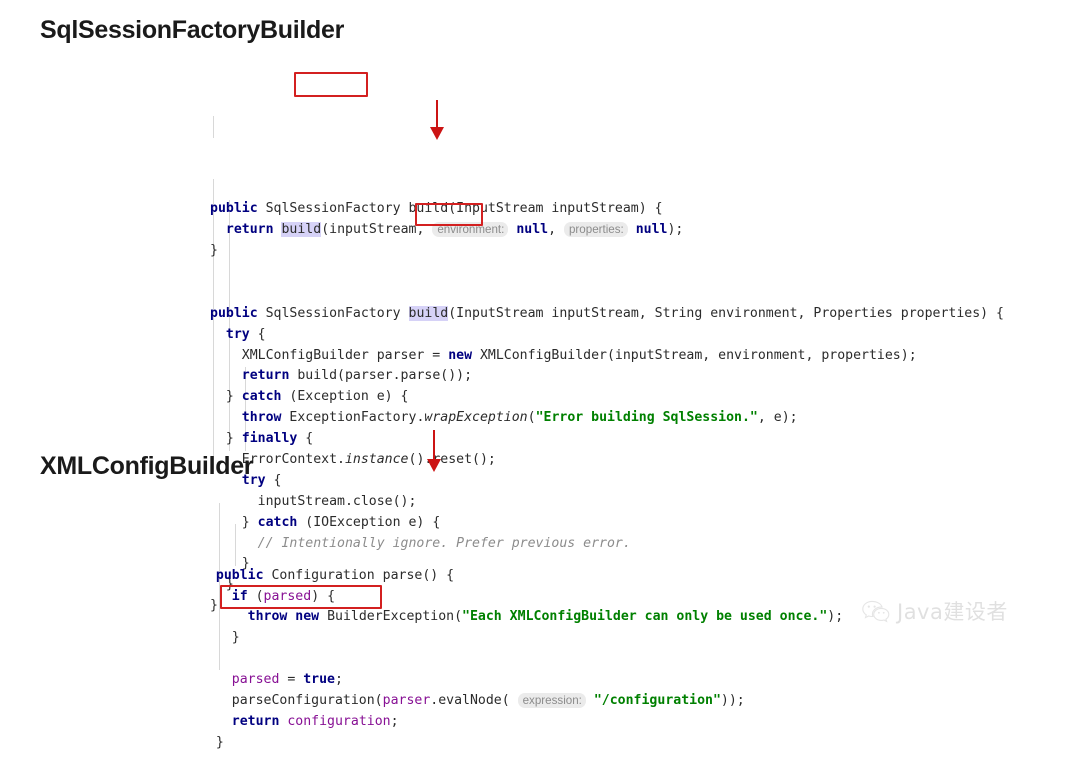  I want to click on code-line: } finally {, so click(607, 439).